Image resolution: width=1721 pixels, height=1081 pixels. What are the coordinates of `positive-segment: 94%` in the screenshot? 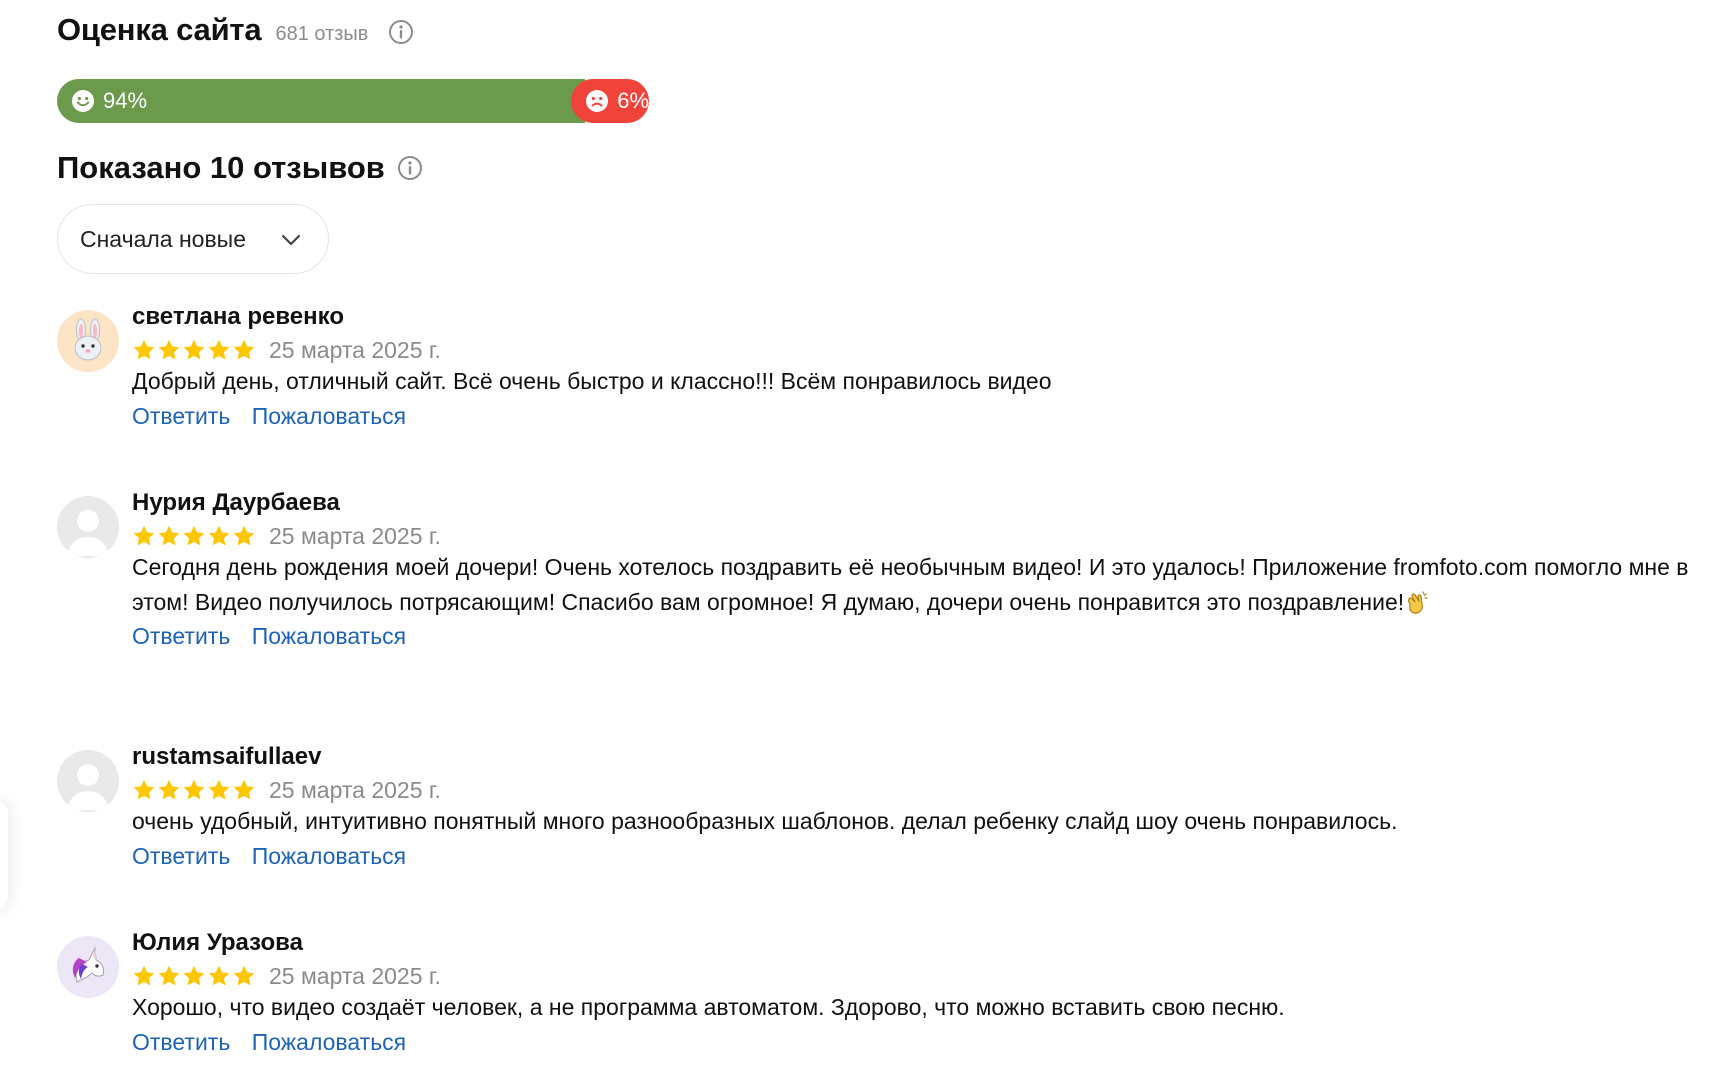 It's located at (321, 101).